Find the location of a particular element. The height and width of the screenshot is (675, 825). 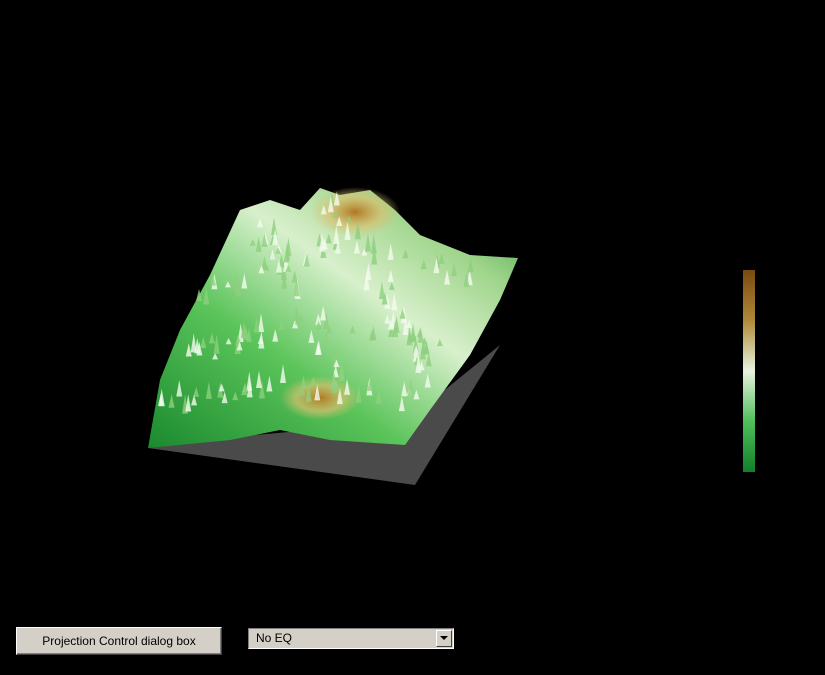

terrain-peak is located at coordinates (320, 398).